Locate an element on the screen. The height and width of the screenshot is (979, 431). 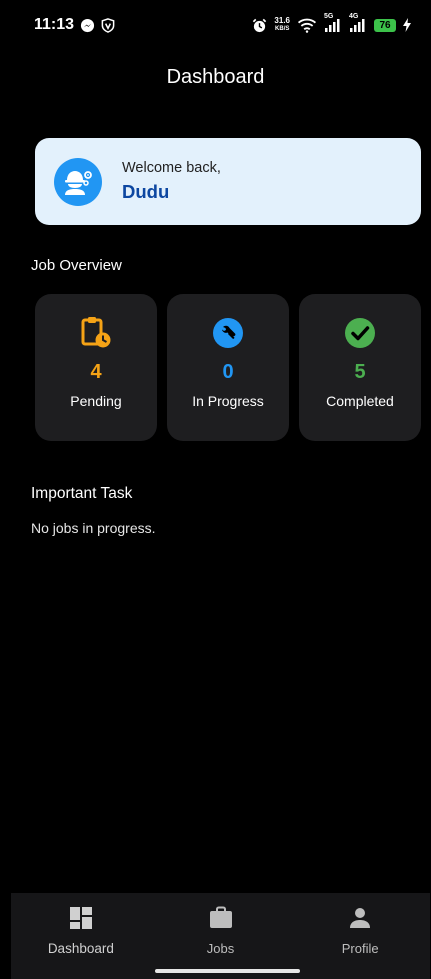
in-progress-count: 0 is located at coordinates (228, 372).